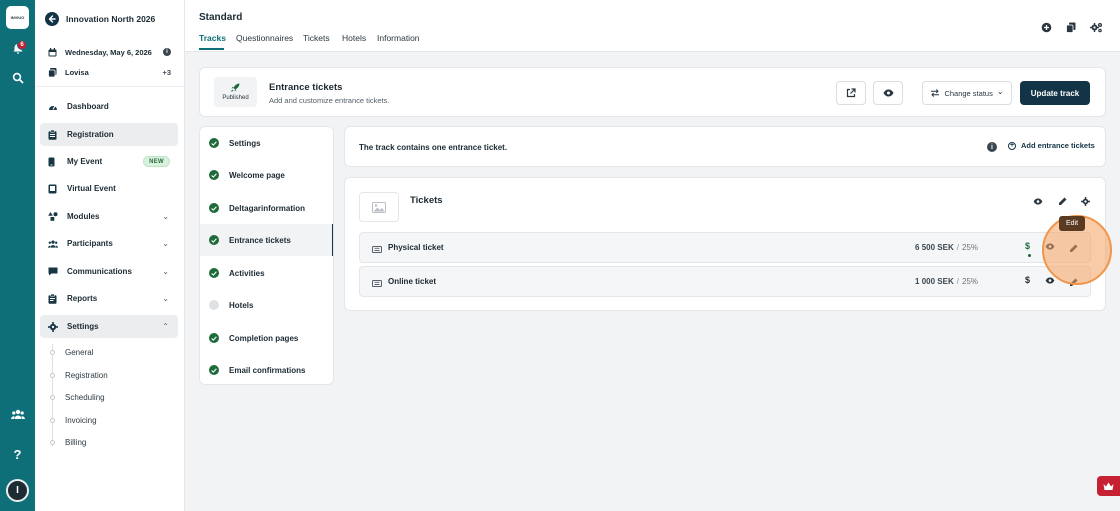  What do you see at coordinates (156, 161) in the screenshot?
I see `new-badge: NEW` at bounding box center [156, 161].